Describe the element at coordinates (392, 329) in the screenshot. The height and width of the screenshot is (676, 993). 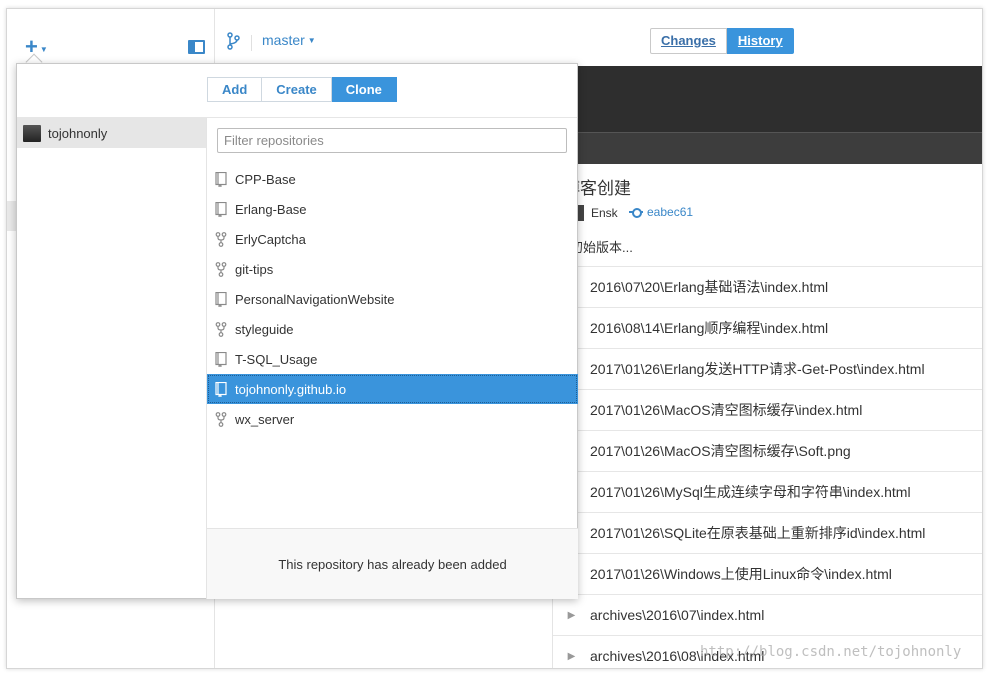
I see `repository-item: styleguide` at that location.